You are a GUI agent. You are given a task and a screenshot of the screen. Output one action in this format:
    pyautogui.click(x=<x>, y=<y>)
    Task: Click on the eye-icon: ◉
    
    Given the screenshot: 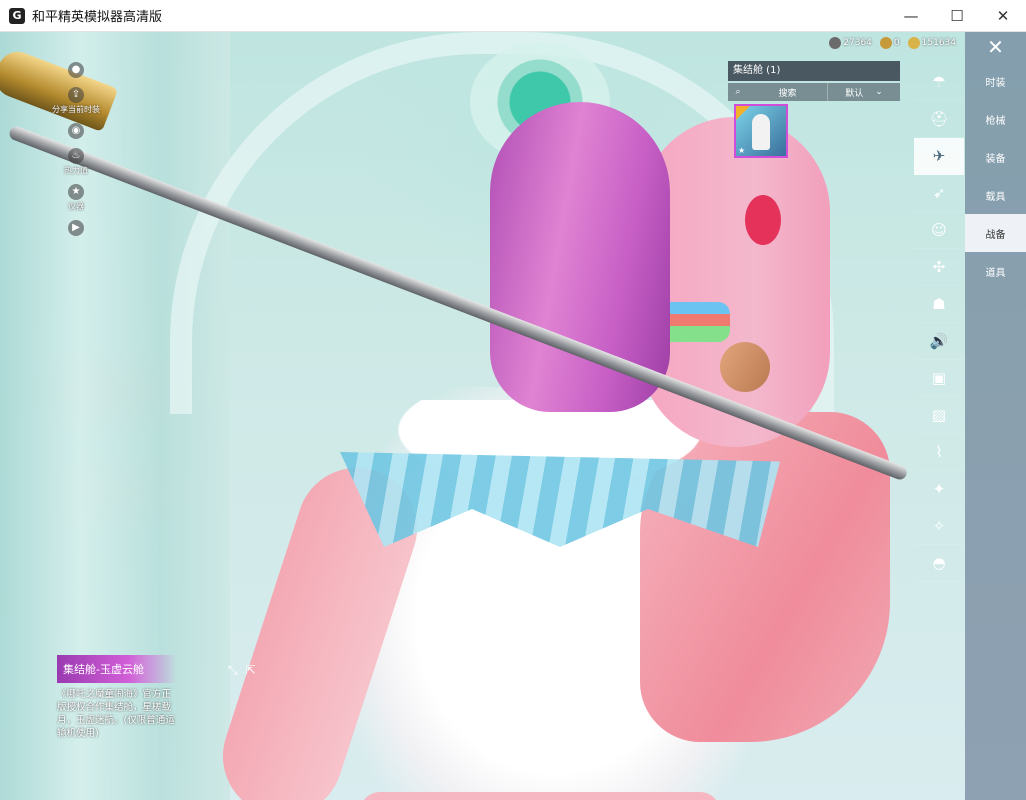 What is the action you would take?
    pyautogui.click(x=76, y=131)
    